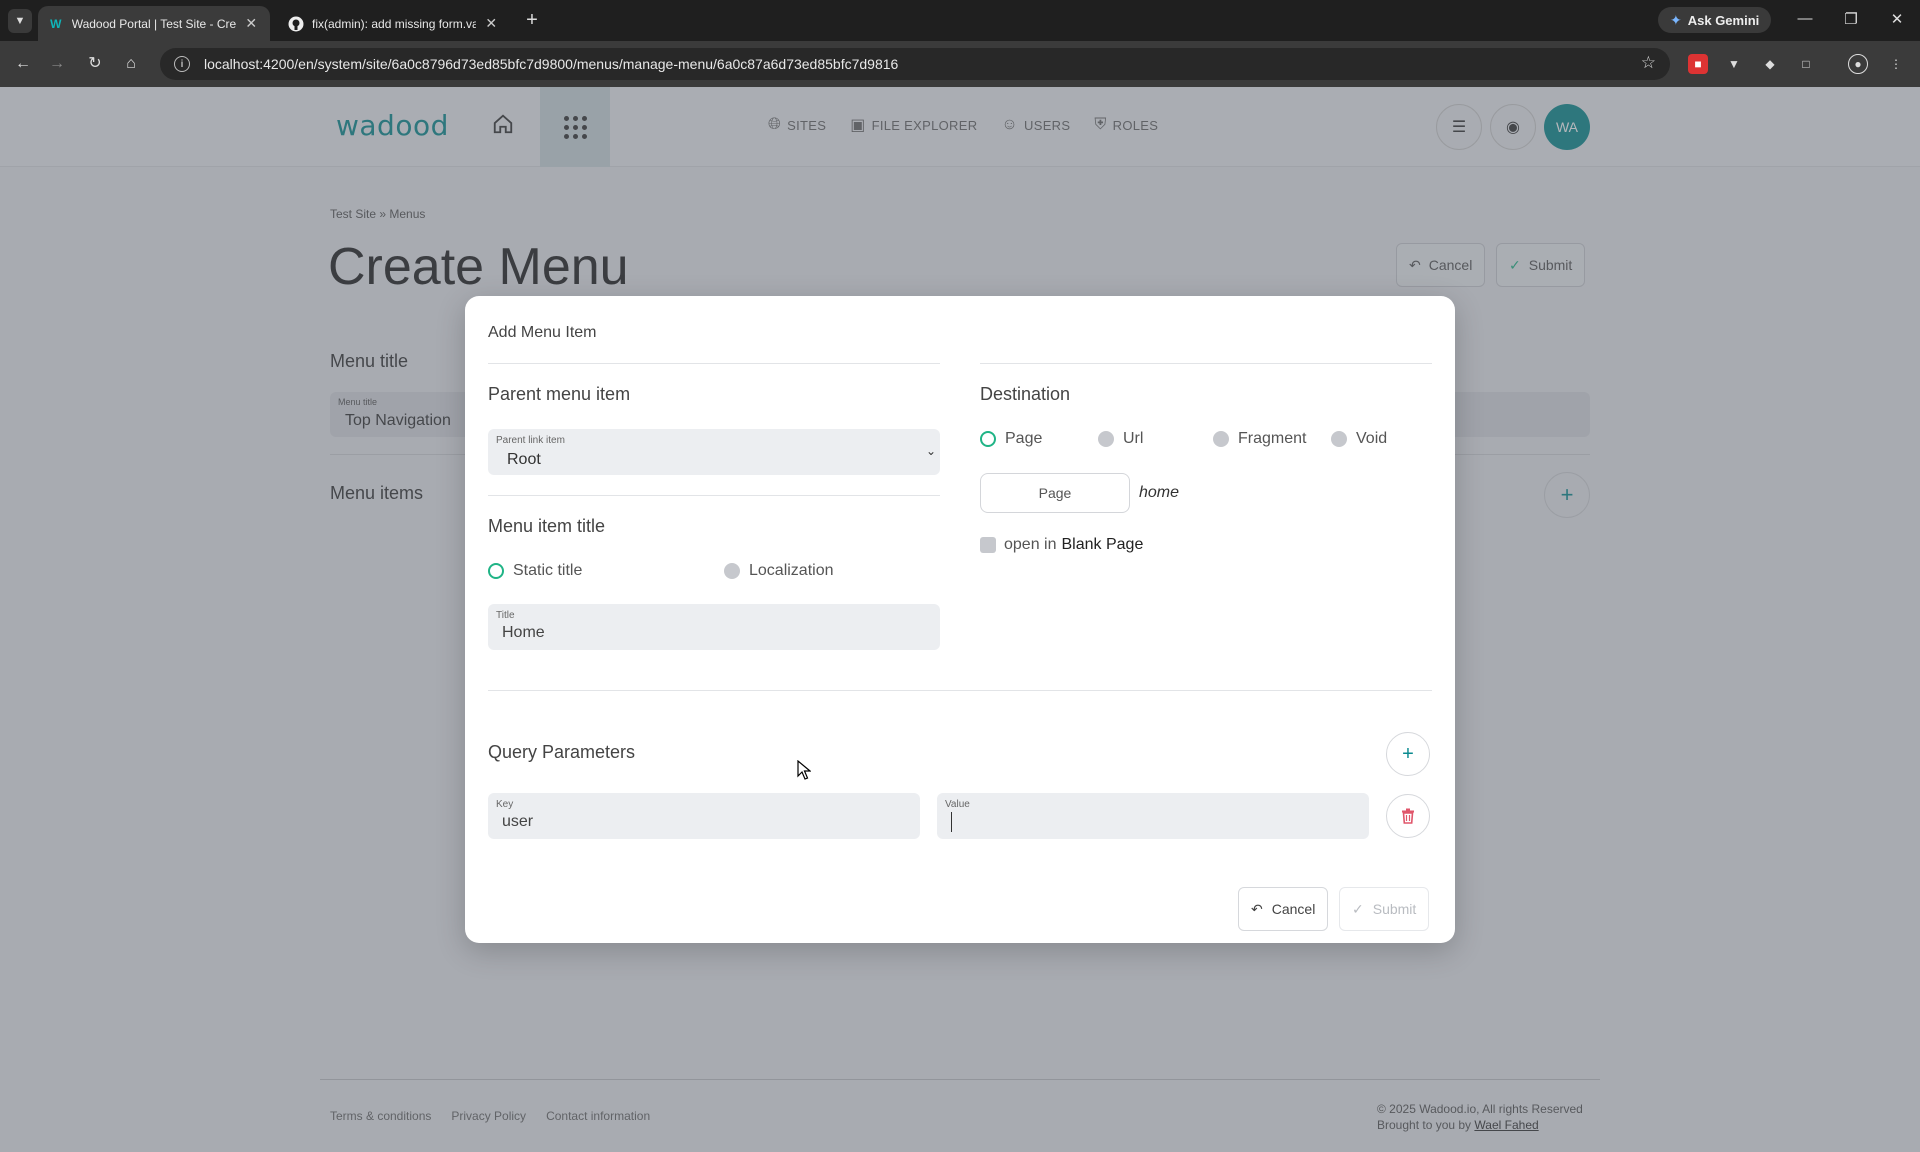 This screenshot has height=1152, width=1920. I want to click on minimize-icon: —, so click(1805, 18).